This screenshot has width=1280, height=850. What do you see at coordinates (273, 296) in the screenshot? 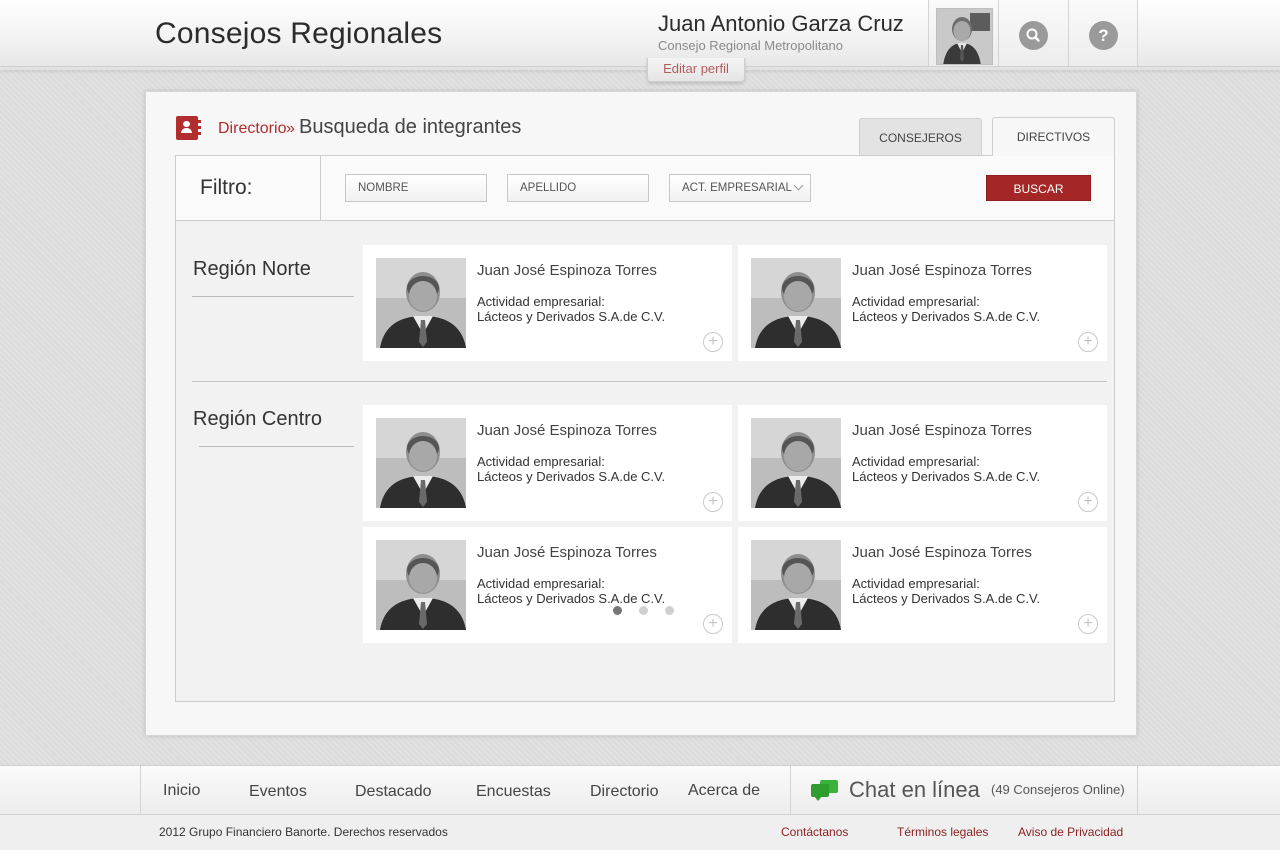
I see `region-norte-underline` at bounding box center [273, 296].